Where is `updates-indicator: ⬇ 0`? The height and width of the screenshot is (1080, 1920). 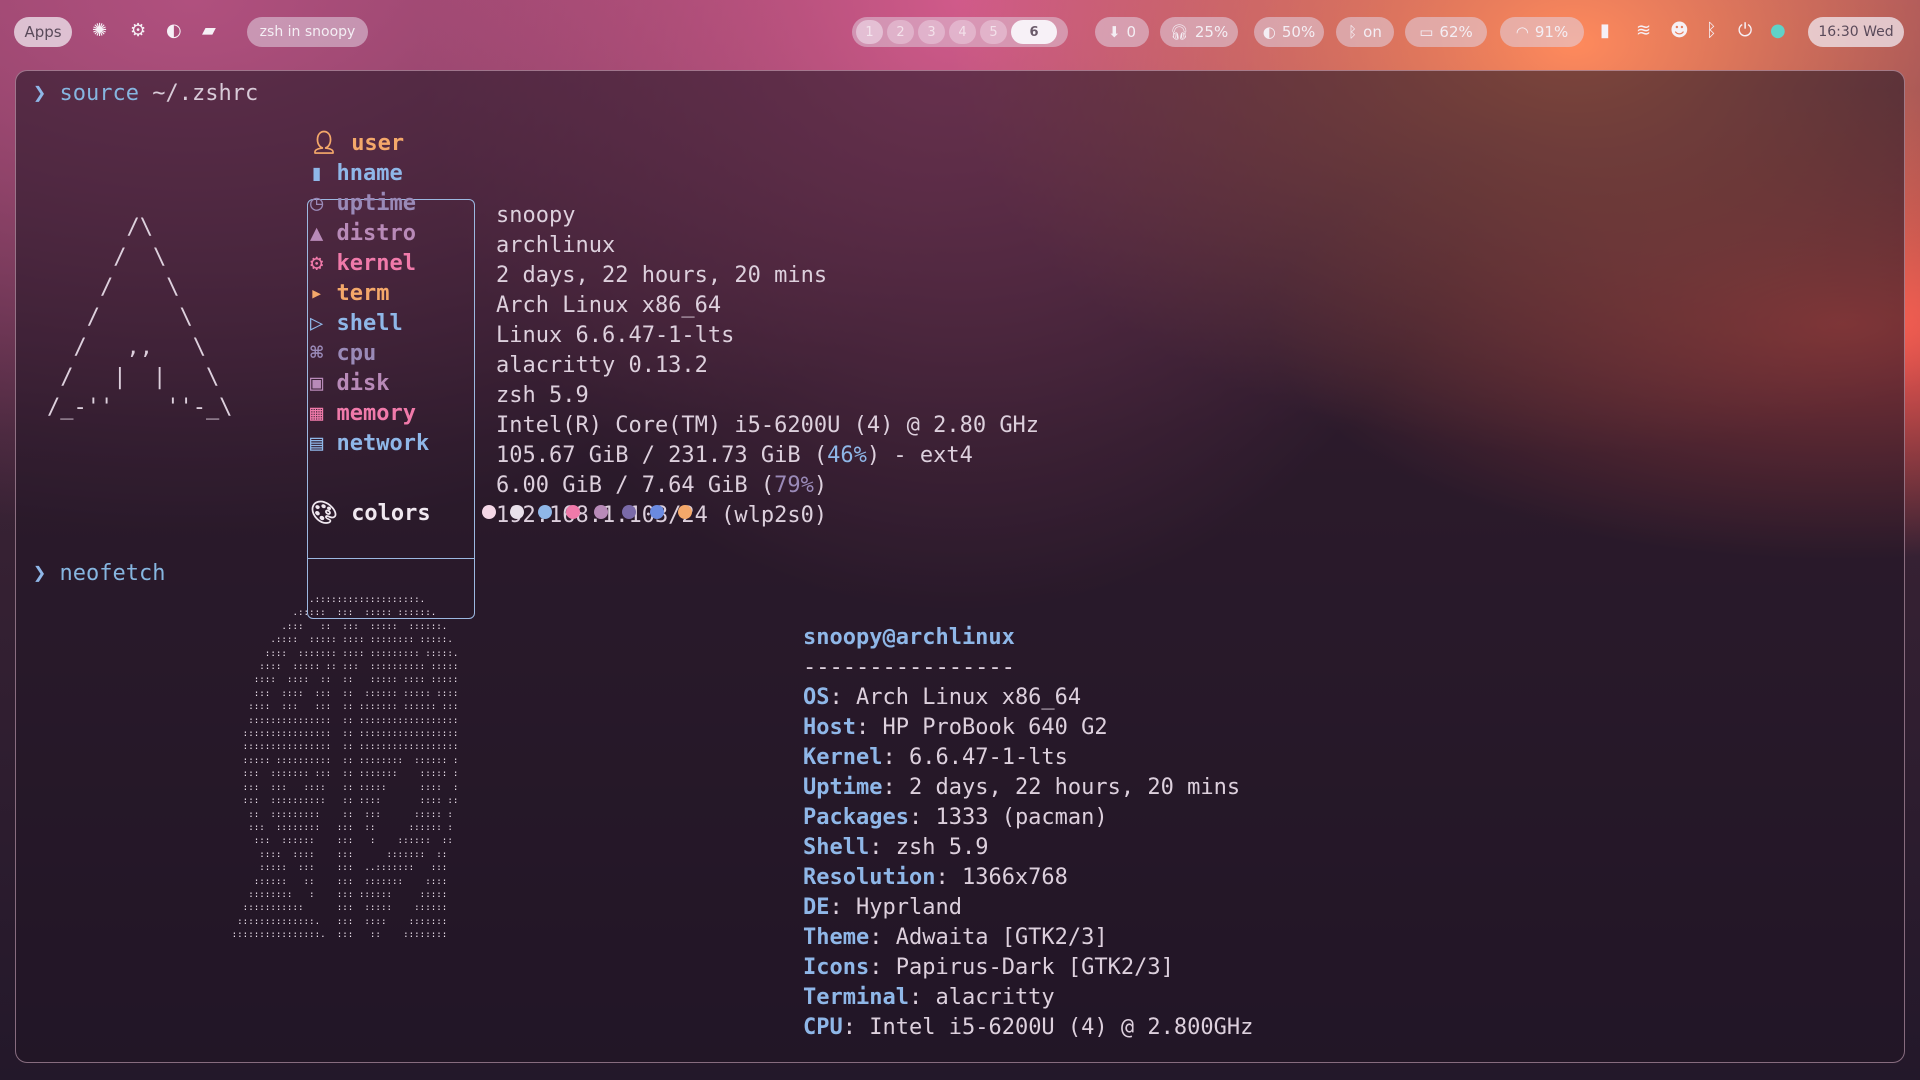
updates-indicator: ⬇ 0 is located at coordinates (1122, 32).